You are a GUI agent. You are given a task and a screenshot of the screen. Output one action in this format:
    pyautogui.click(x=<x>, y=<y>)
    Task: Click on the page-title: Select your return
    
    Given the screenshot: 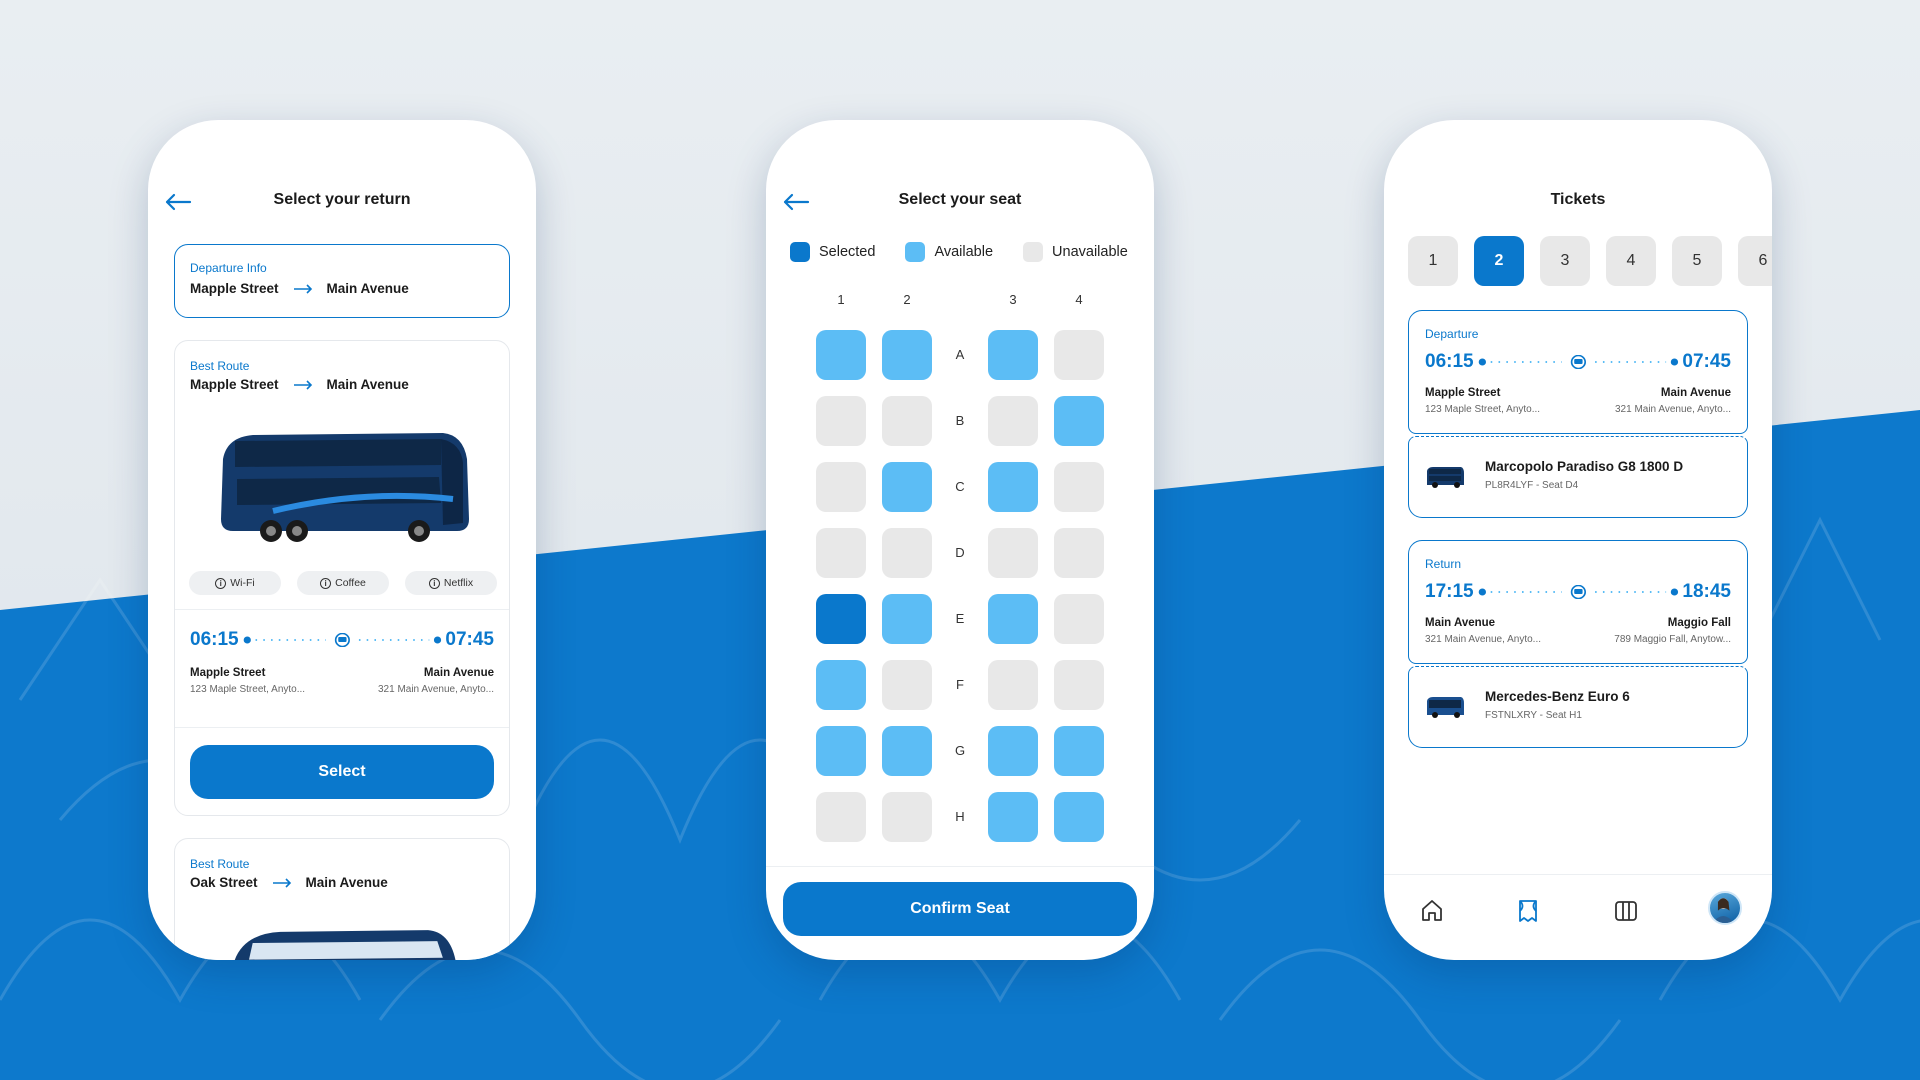 What is the action you would take?
    pyautogui.click(x=342, y=199)
    